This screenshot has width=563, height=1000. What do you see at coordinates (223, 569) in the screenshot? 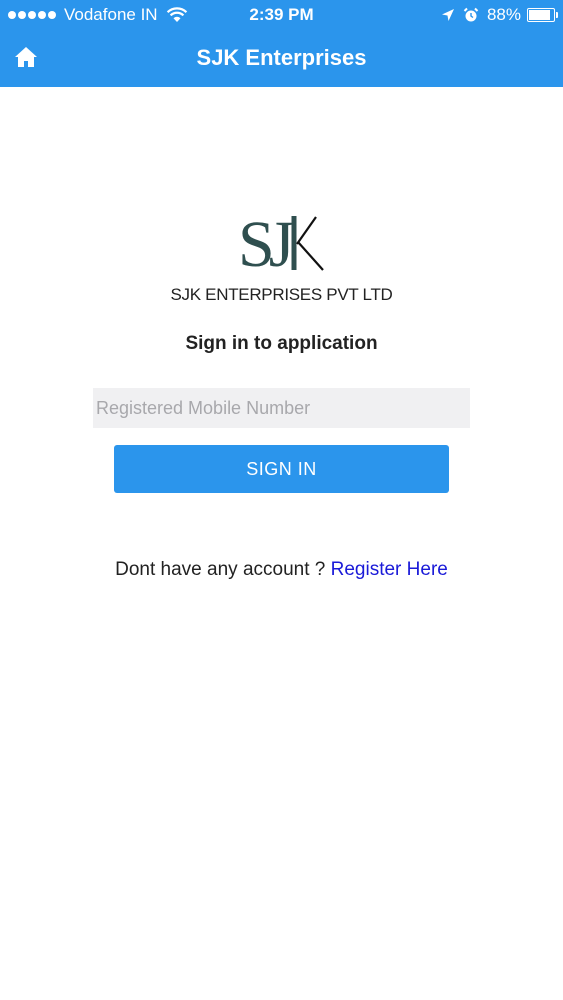
I see `register-prompt-text: Dont have any account ?` at bounding box center [223, 569].